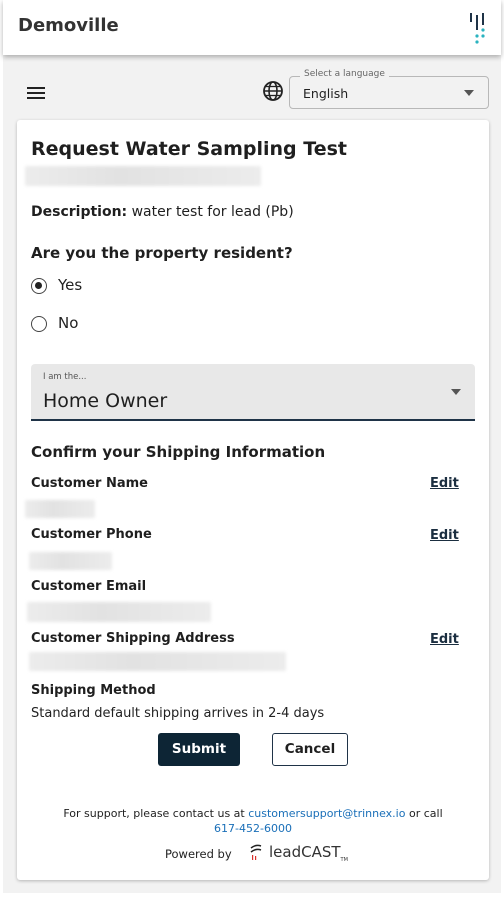 This screenshot has width=504, height=900. I want to click on description: Description: water test for lead (Pb), so click(162, 212).